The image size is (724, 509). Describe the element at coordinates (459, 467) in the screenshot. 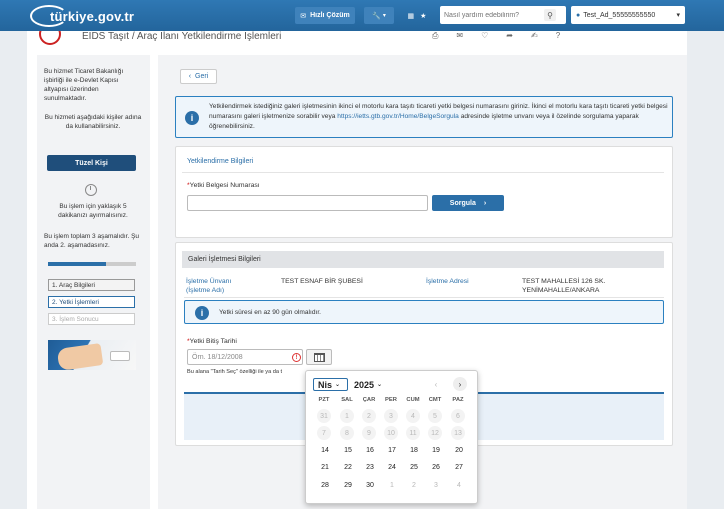

I see `calendar-day: 27` at that location.